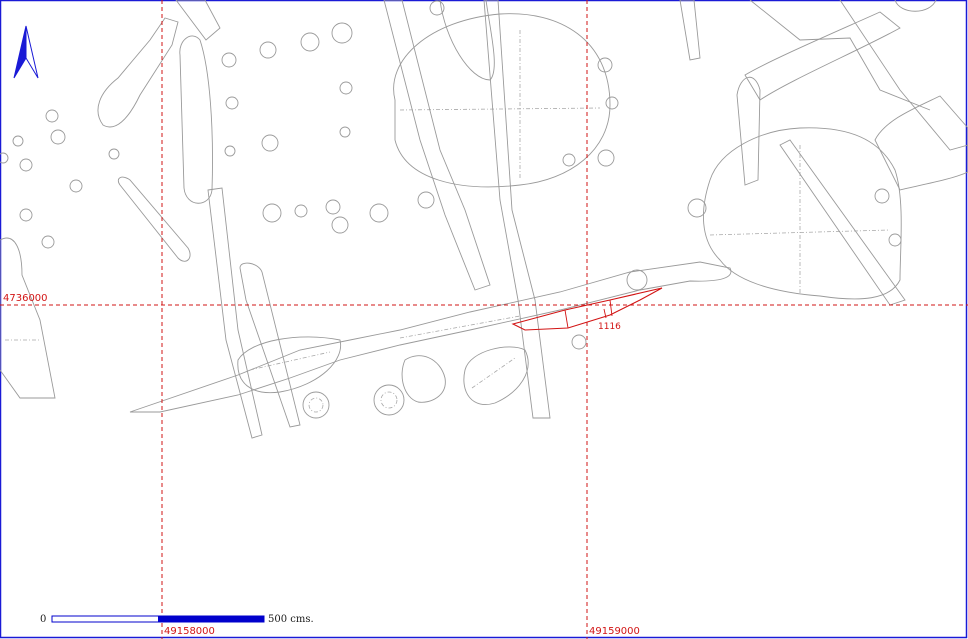  I want to click on scale-bar-start-label: 0, so click(43, 619).